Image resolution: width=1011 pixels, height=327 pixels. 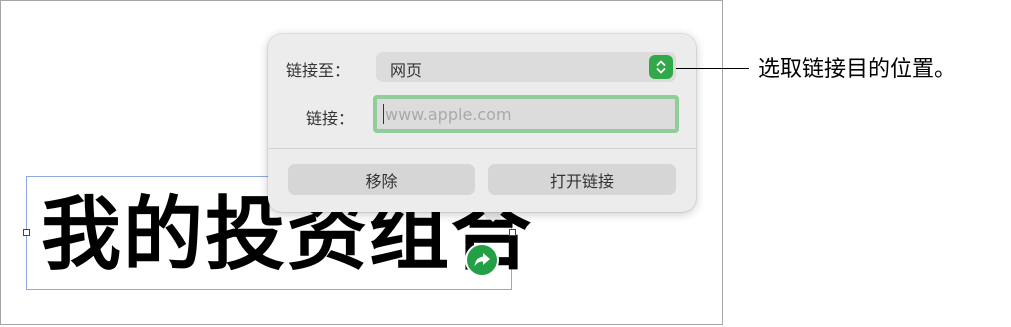 I want to click on callout-text: 选取链接目的位置。, so click(x=857, y=69).